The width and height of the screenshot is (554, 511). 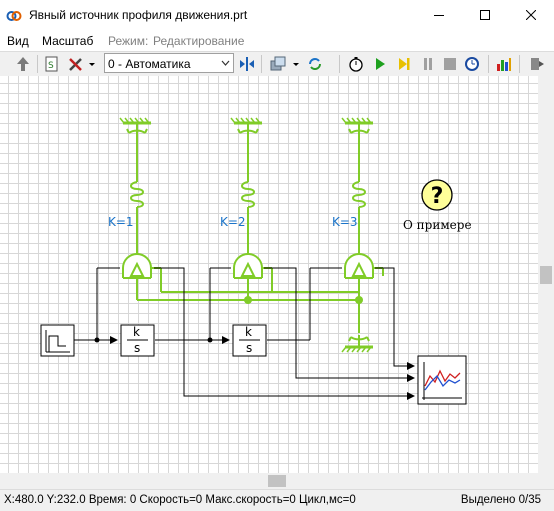 I want to click on scroll-corner, so click(x=546, y=481).